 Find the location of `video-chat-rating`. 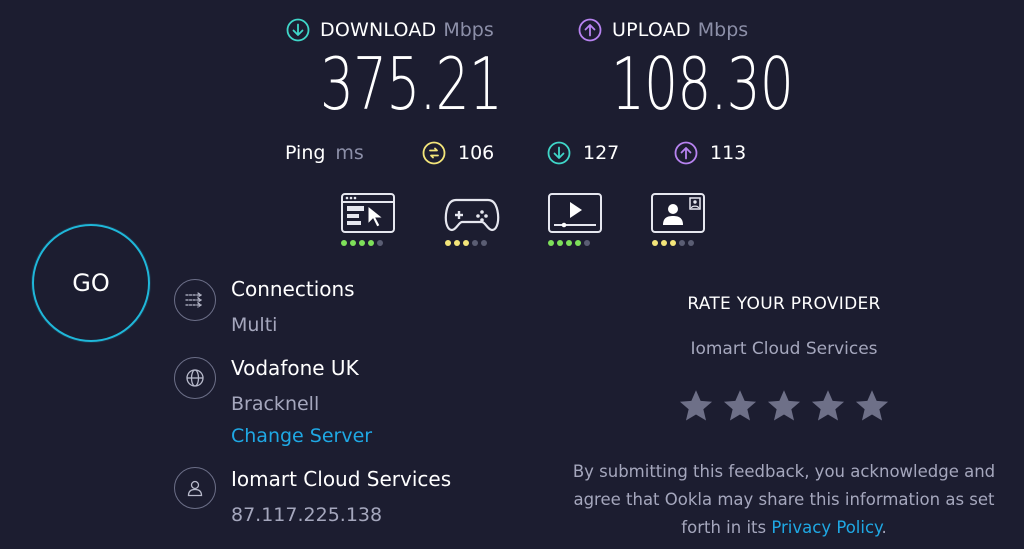

video-chat-rating is located at coordinates (673, 243).